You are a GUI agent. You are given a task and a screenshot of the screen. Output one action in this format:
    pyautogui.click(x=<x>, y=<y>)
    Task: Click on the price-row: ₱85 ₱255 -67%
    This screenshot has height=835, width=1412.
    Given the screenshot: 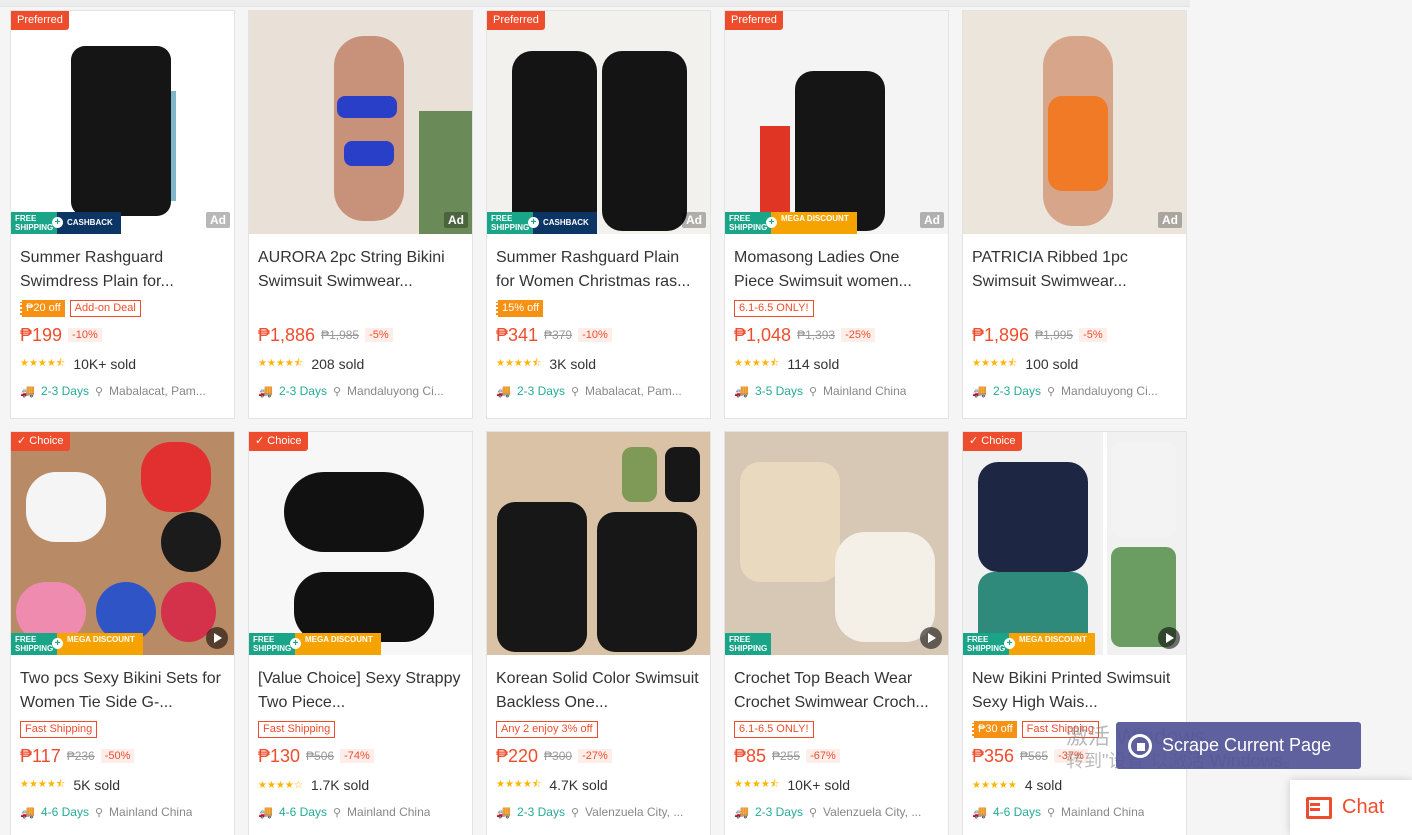 What is the action you would take?
    pyautogui.click(x=836, y=753)
    